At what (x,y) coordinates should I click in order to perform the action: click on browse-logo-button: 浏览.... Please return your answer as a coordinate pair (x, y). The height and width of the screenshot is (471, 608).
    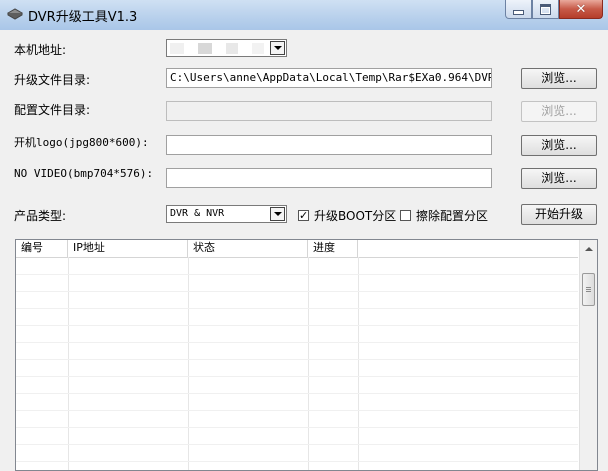
    Looking at the image, I should click on (559, 145).